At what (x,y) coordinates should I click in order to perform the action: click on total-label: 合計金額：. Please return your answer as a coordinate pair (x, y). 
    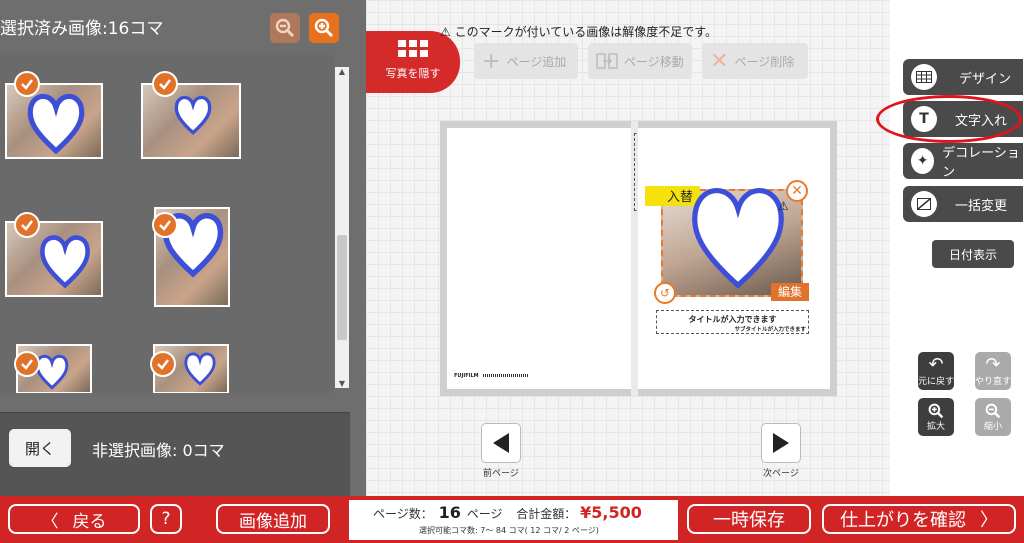
    Looking at the image, I should click on (546, 514).